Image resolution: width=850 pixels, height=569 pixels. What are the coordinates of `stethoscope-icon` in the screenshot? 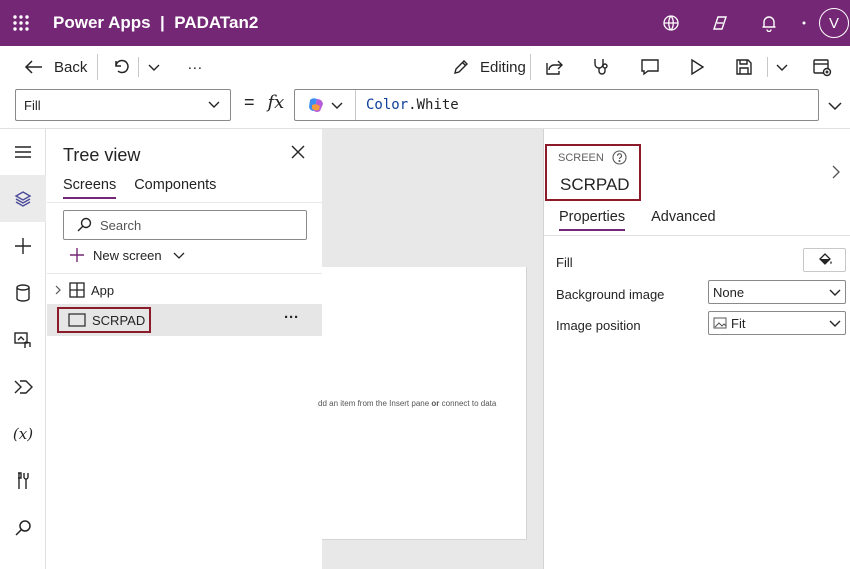 It's located at (601, 67).